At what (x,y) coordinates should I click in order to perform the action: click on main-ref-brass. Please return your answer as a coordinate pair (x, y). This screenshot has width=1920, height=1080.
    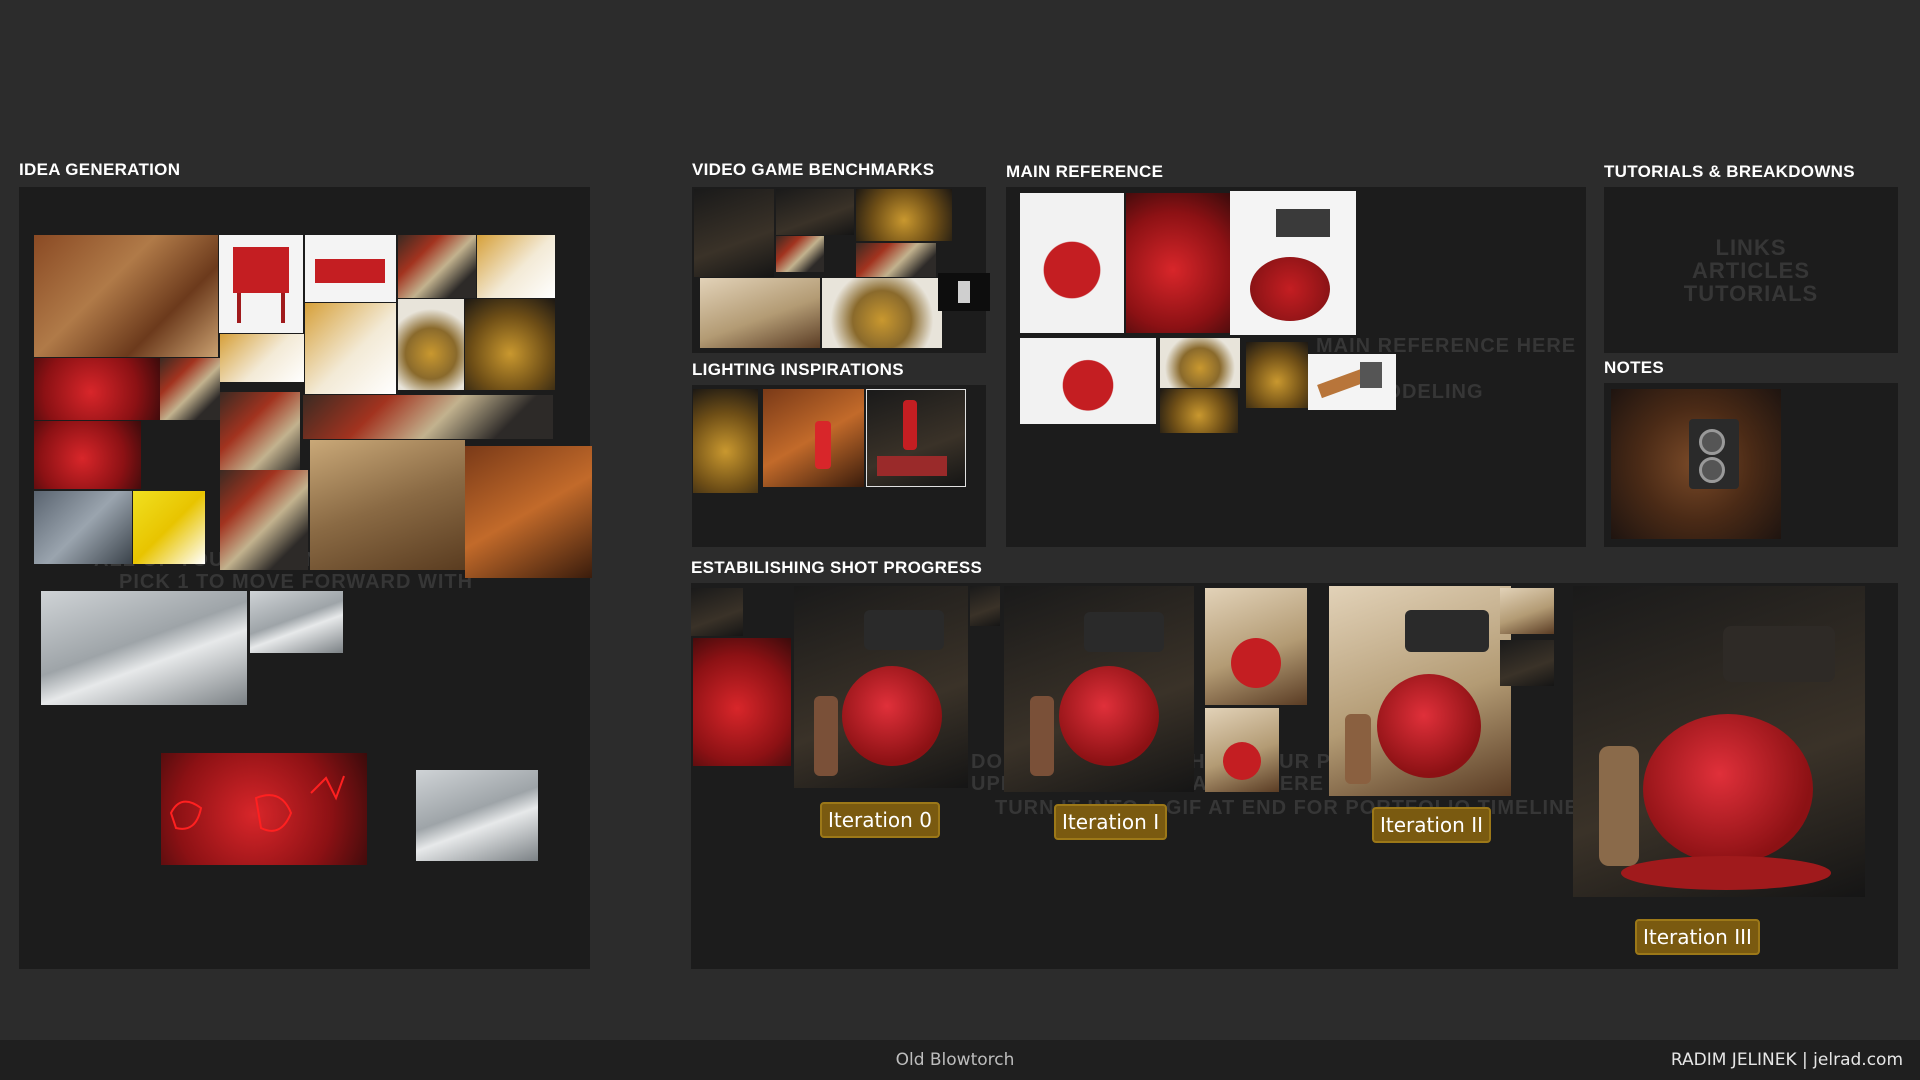
    Looking at the image, I should click on (1200, 363).